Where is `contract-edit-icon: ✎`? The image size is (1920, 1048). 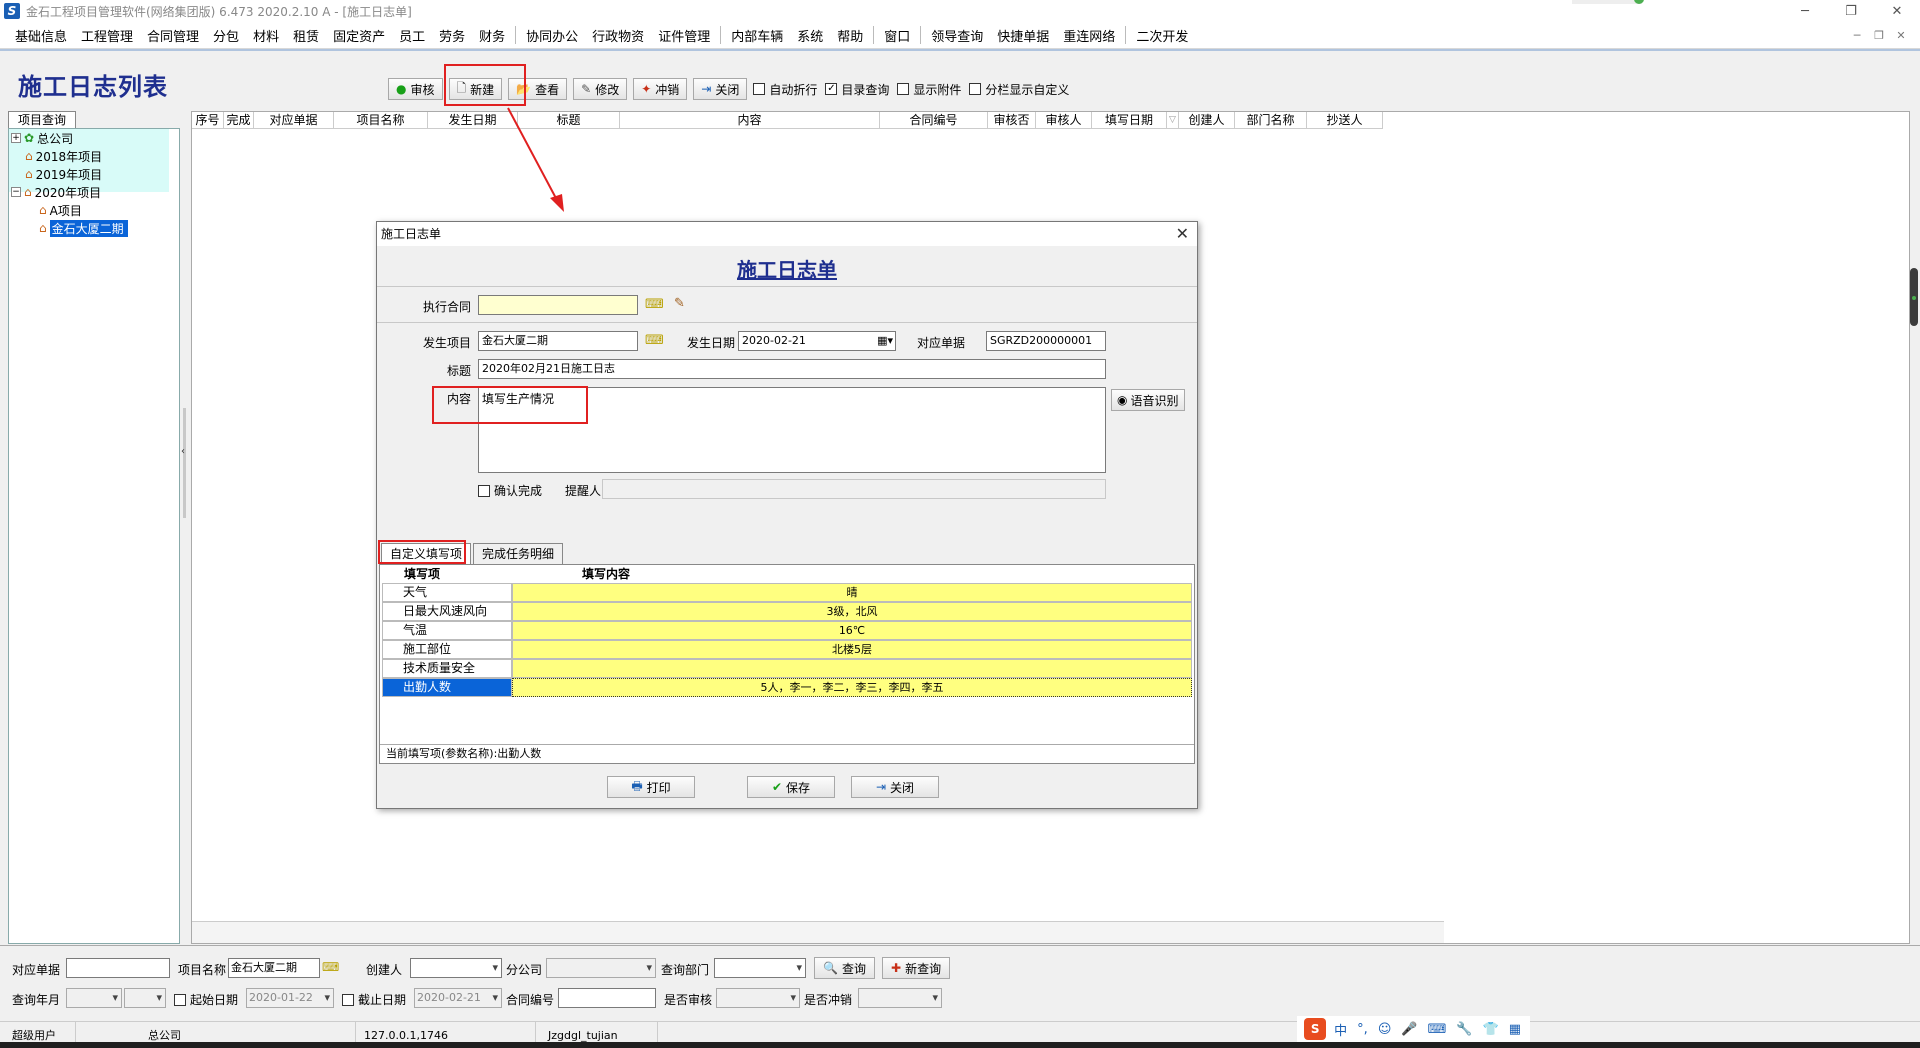
contract-edit-icon: ✎ is located at coordinates (679, 303).